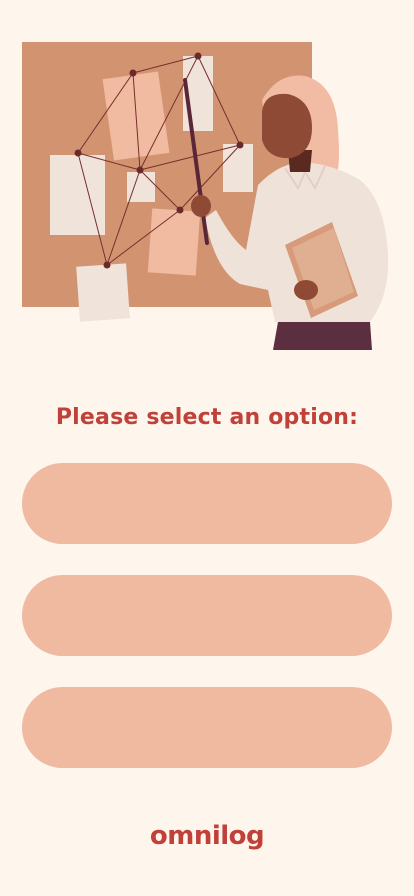  Describe the element at coordinates (207, 417) in the screenshot. I see `prompt-heading: Please select an option:` at that location.